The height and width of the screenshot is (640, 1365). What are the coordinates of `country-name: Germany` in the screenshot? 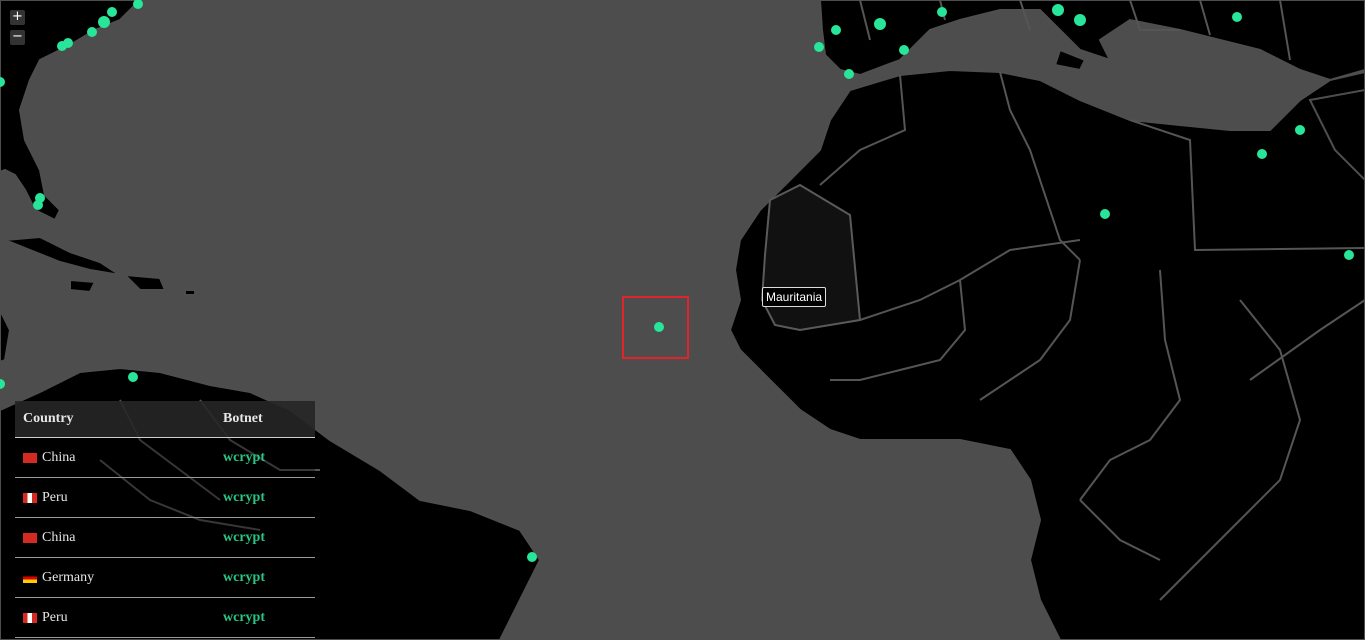 It's located at (68, 577).